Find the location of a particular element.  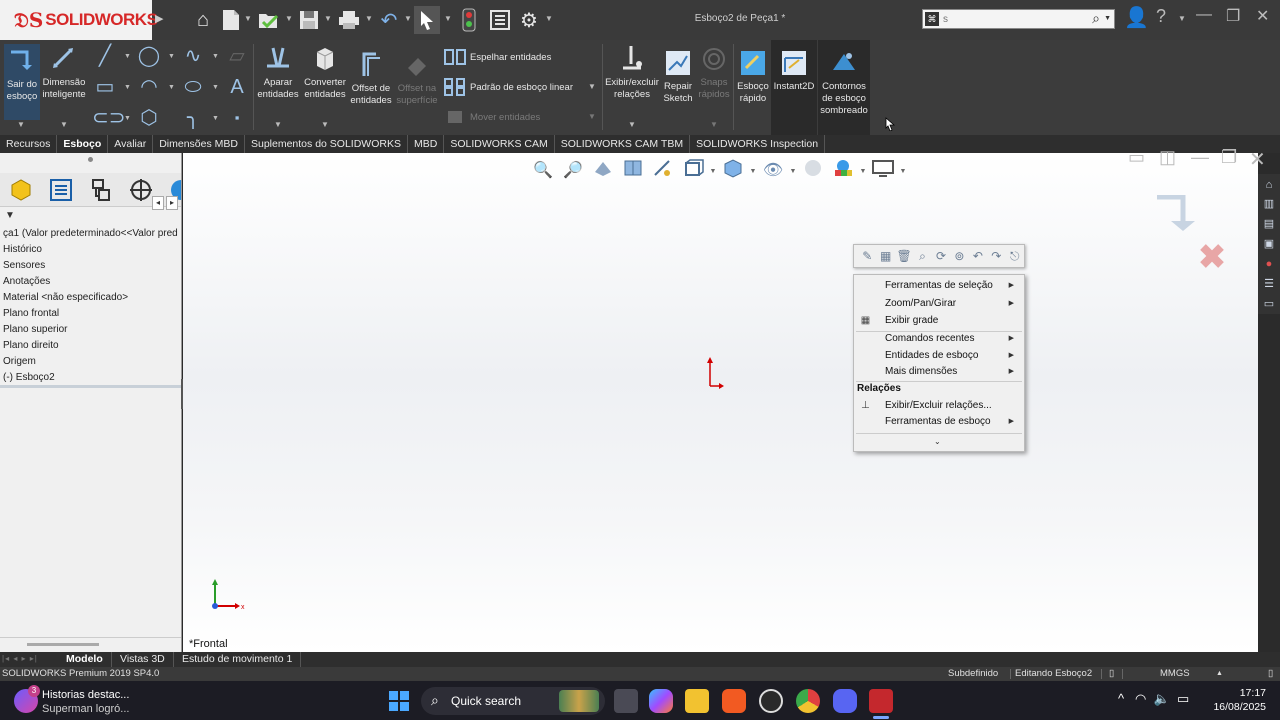

windows-start-icon is located at coordinates (399, 701).